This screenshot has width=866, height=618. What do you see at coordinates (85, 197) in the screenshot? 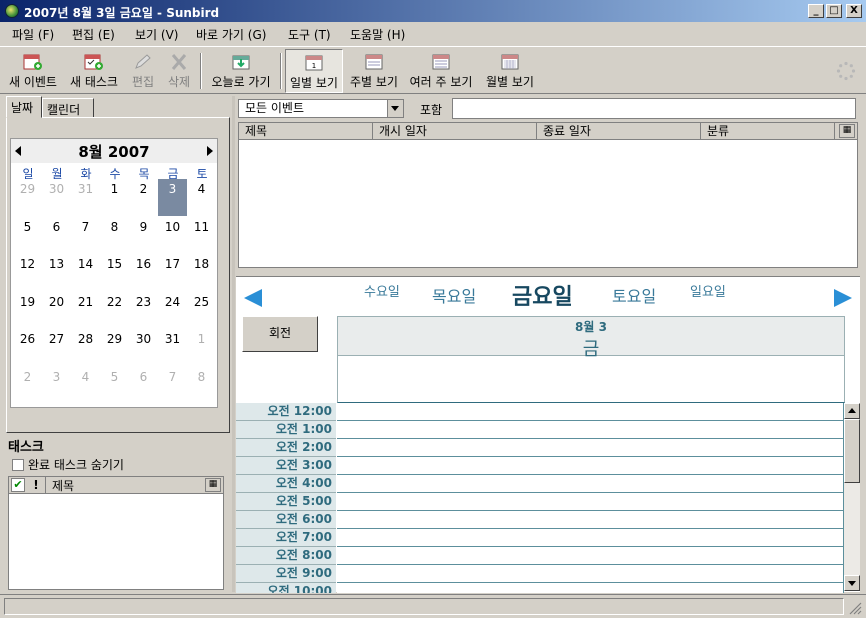
I see `mini-calendar-day: 31` at bounding box center [85, 197].